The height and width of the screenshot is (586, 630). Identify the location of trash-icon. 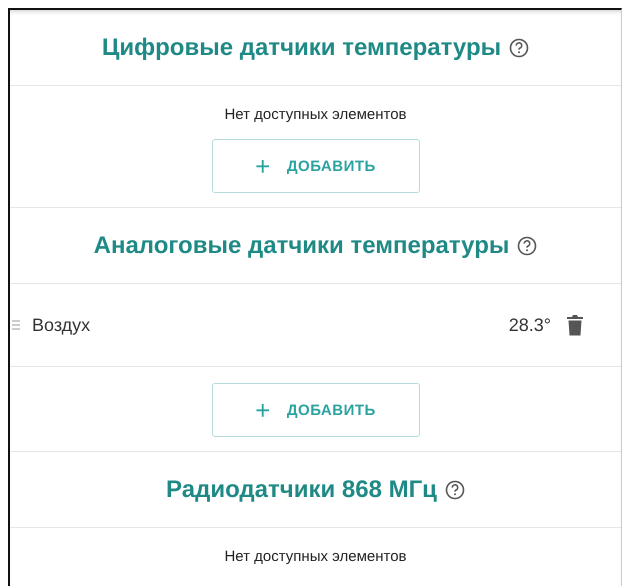
(575, 325).